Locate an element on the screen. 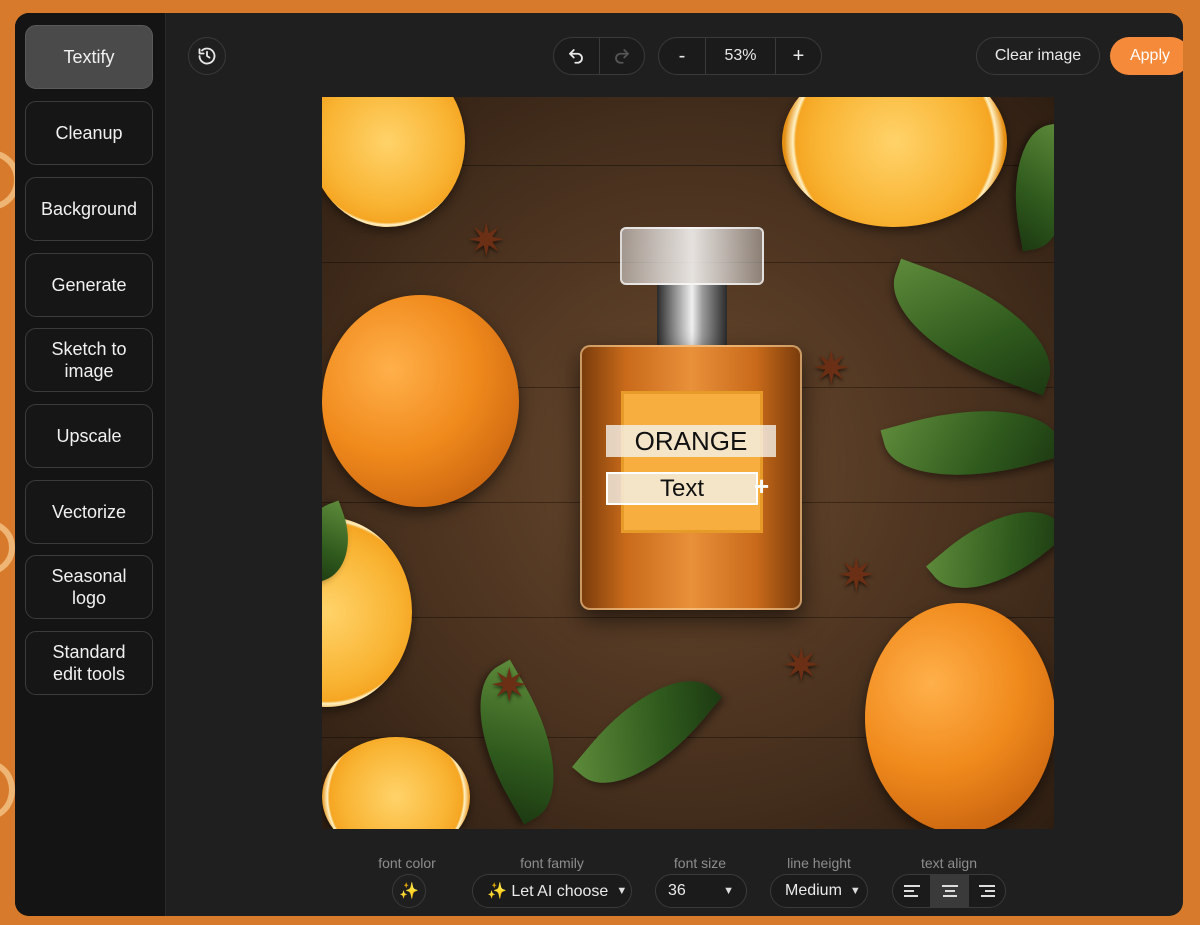 The image size is (1200, 925). font-size-label: font size is located at coordinates (700, 863).